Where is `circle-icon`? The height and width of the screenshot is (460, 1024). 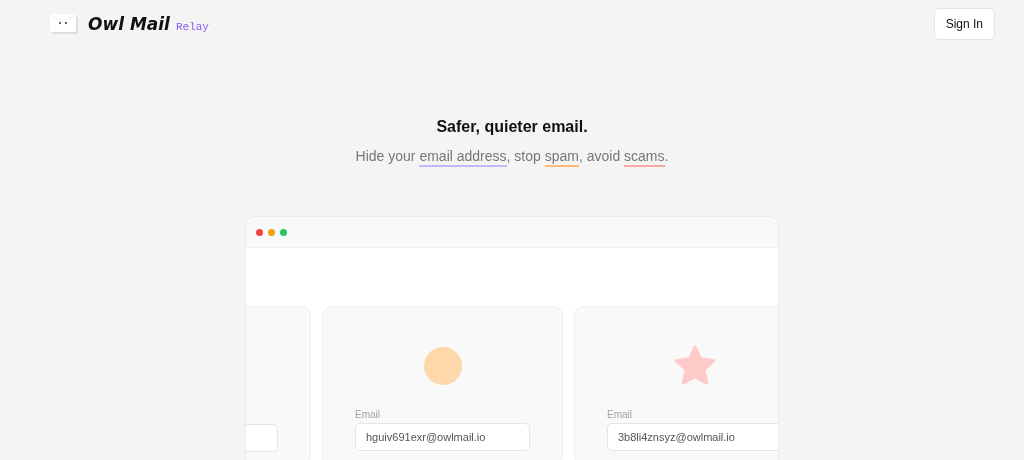
circle-icon is located at coordinates (442, 366).